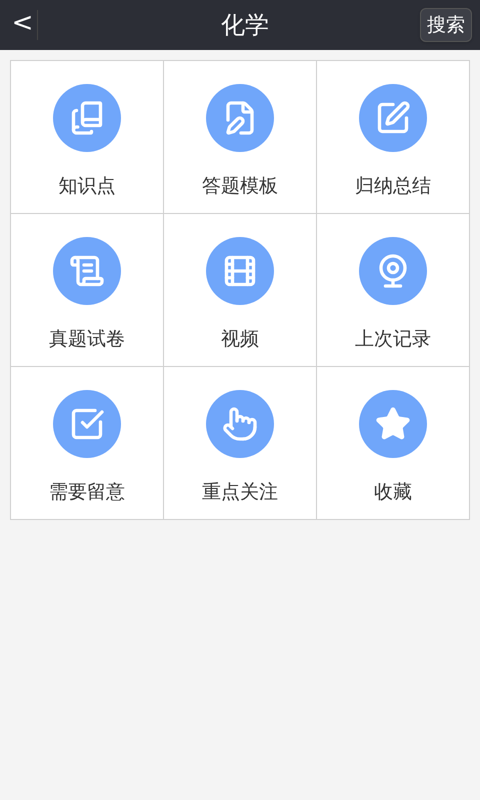 The height and width of the screenshot is (800, 480). I want to click on books-icon, so click(87, 118).